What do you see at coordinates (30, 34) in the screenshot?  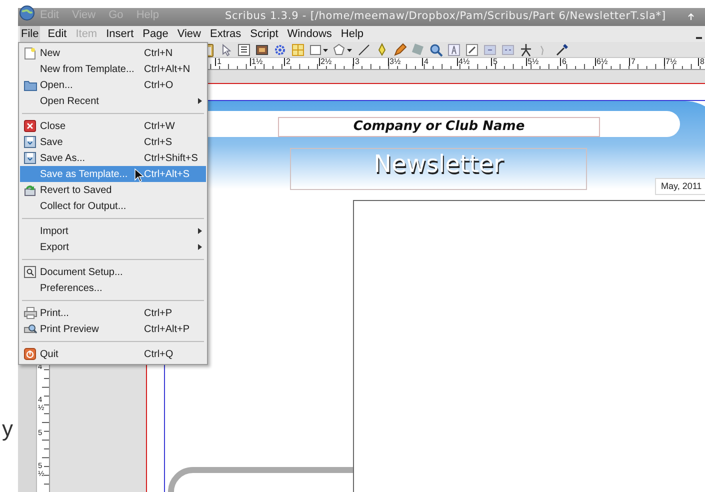 I see `menu-item: File` at bounding box center [30, 34].